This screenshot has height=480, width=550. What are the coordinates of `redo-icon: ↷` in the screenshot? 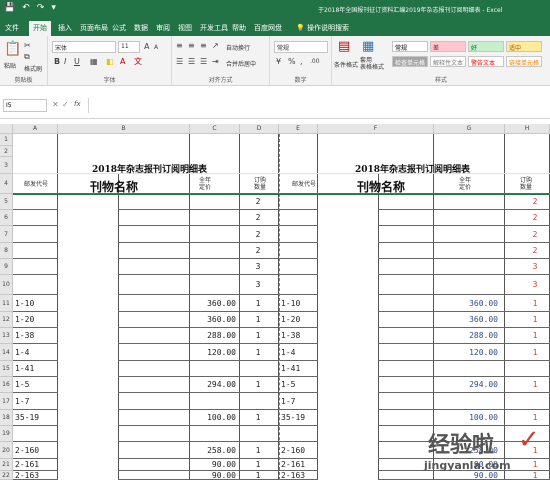 It's located at (41, 8).